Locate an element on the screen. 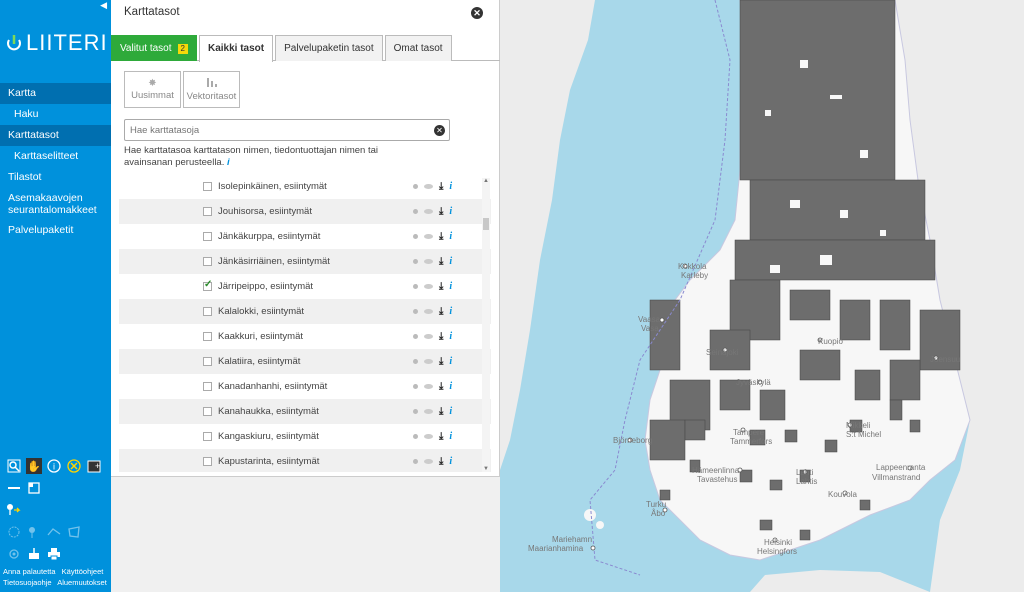  filter-newest-button: ✸ Uusimmat is located at coordinates (152, 89).